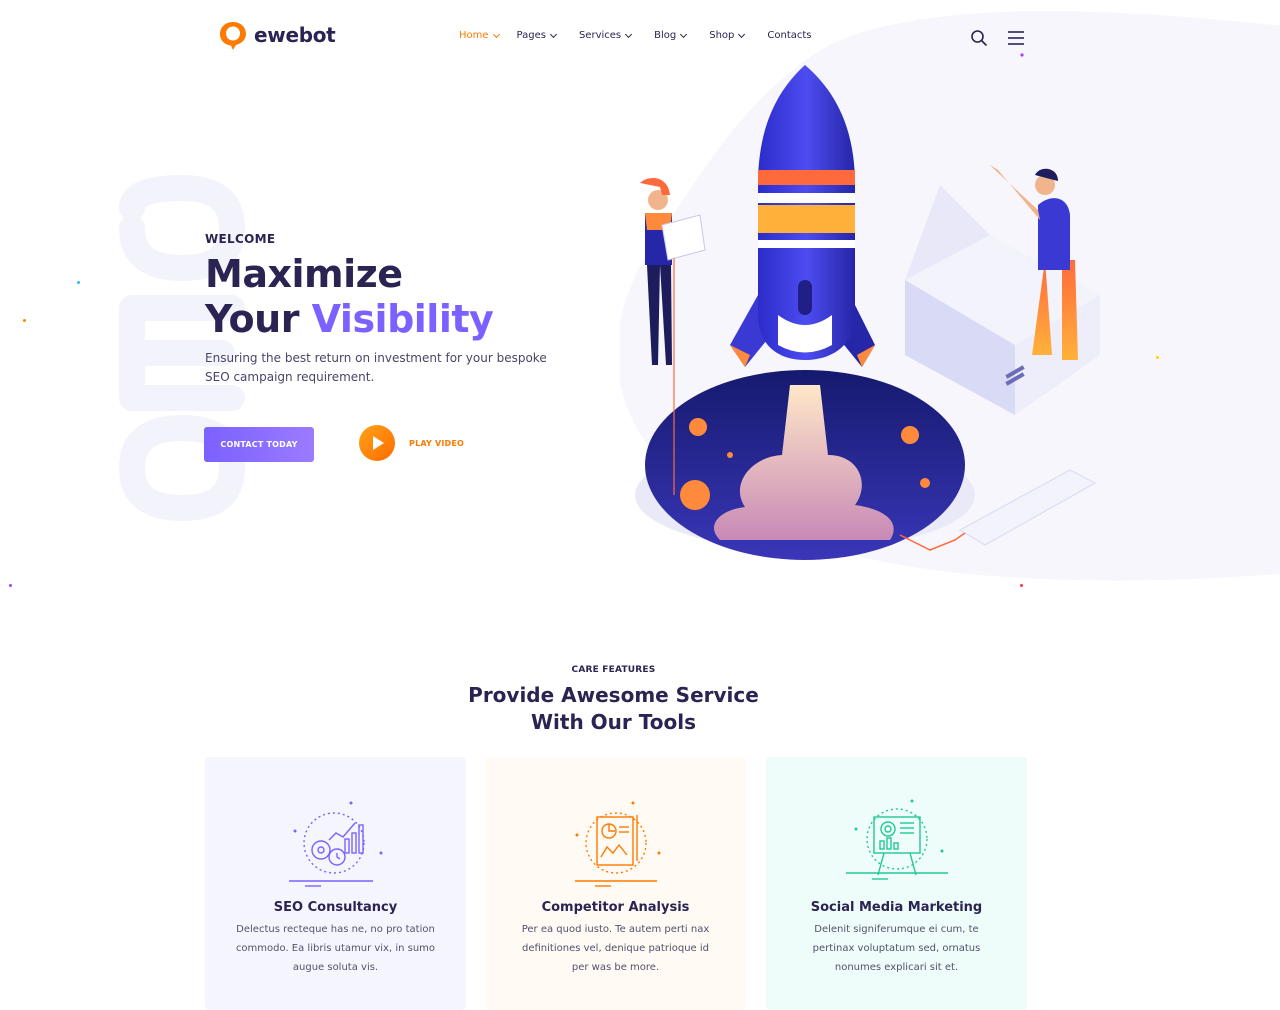 The image size is (1280, 1010). What do you see at coordinates (665, 35) in the screenshot?
I see `nav-item-label: Blog` at bounding box center [665, 35].